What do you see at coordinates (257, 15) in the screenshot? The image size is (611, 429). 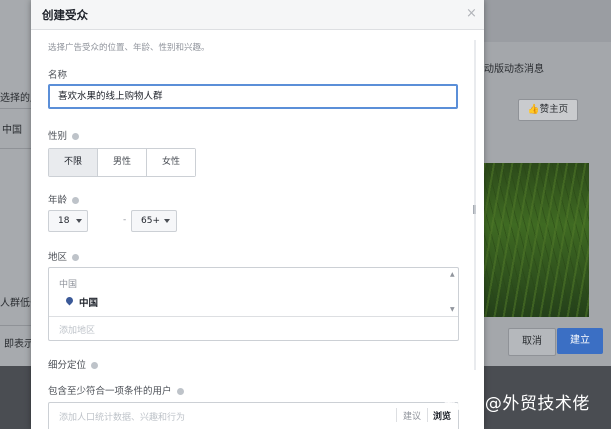 I see `dialog-header: 创建受众 ×` at bounding box center [257, 15].